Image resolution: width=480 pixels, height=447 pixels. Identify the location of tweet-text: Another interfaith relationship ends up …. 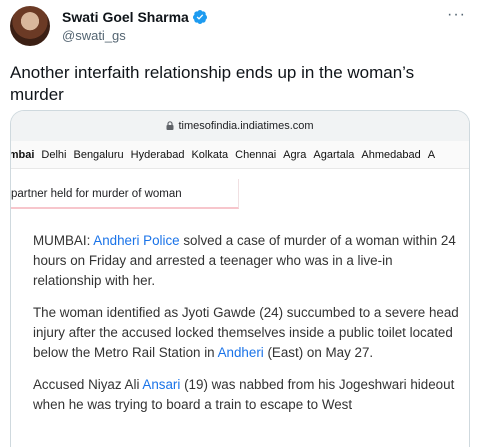
(212, 83).